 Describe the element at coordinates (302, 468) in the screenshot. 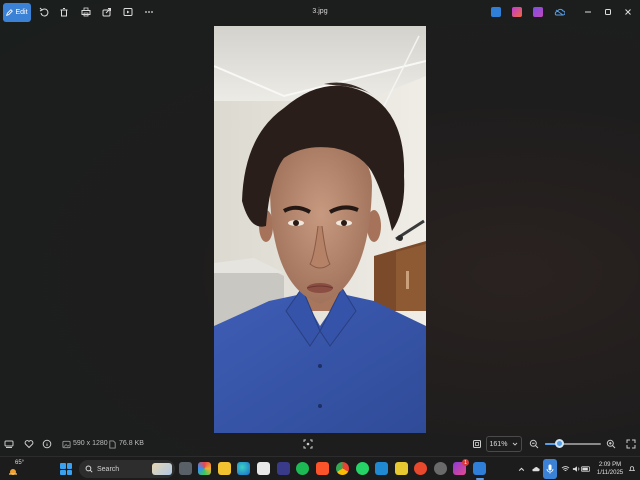

I see `spotify-icon` at that location.